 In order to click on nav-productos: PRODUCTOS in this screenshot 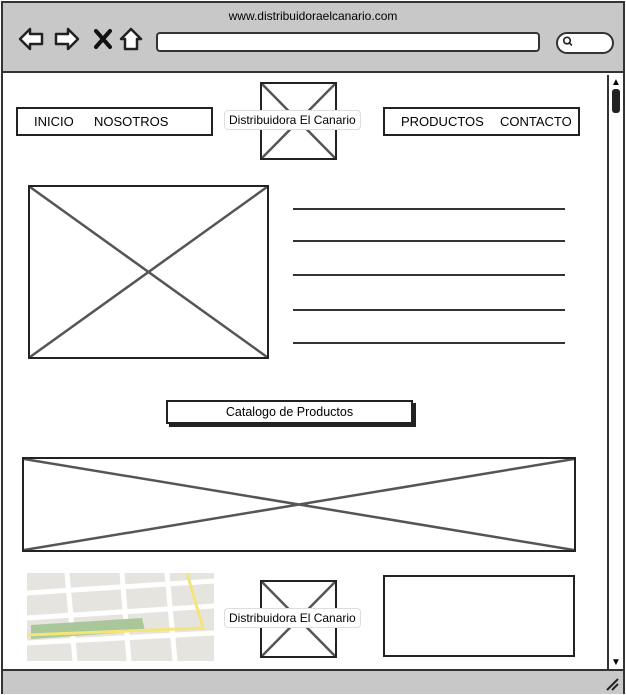, I will do `click(442, 121)`.